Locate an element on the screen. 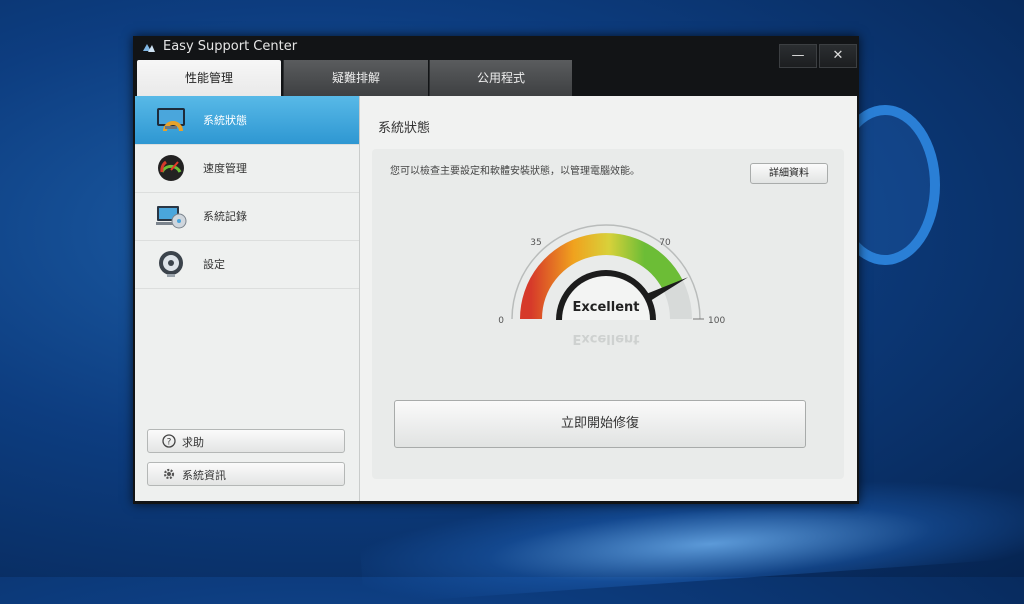 Image resolution: width=1024 pixels, height=604 pixels. help-label: 求助 is located at coordinates (193, 442).